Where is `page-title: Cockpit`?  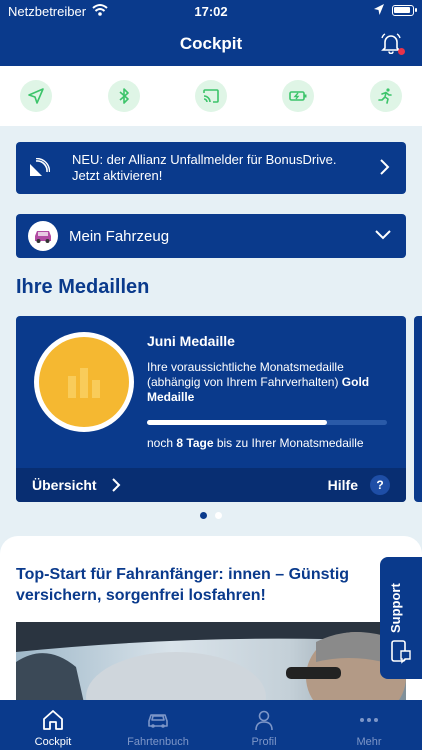
page-title: Cockpit is located at coordinates (211, 43).